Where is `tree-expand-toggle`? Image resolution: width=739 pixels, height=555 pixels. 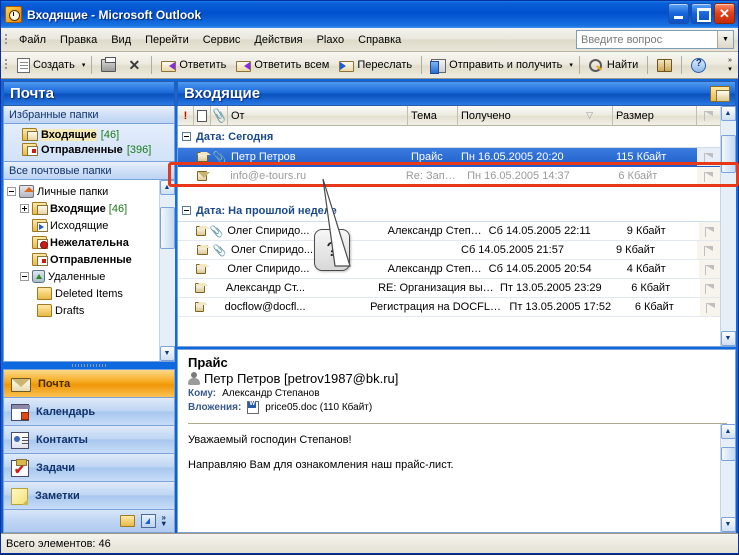 tree-expand-toggle is located at coordinates (24, 208).